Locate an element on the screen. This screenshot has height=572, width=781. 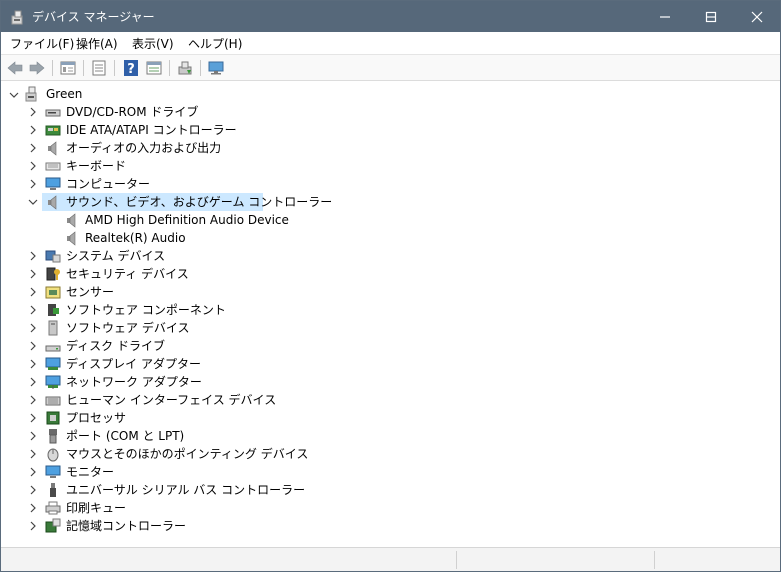
tree-category-label: キーボード is located at coordinates (96, 166).